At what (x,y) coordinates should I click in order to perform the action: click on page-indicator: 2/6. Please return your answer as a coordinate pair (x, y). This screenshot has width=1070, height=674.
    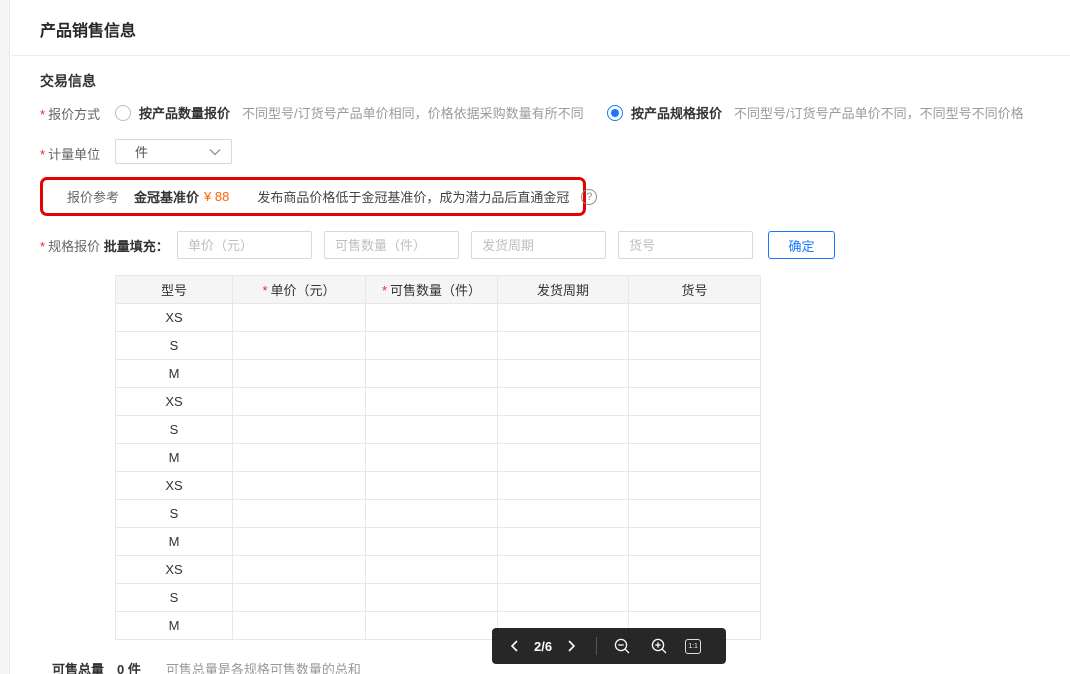
    Looking at the image, I should click on (543, 646).